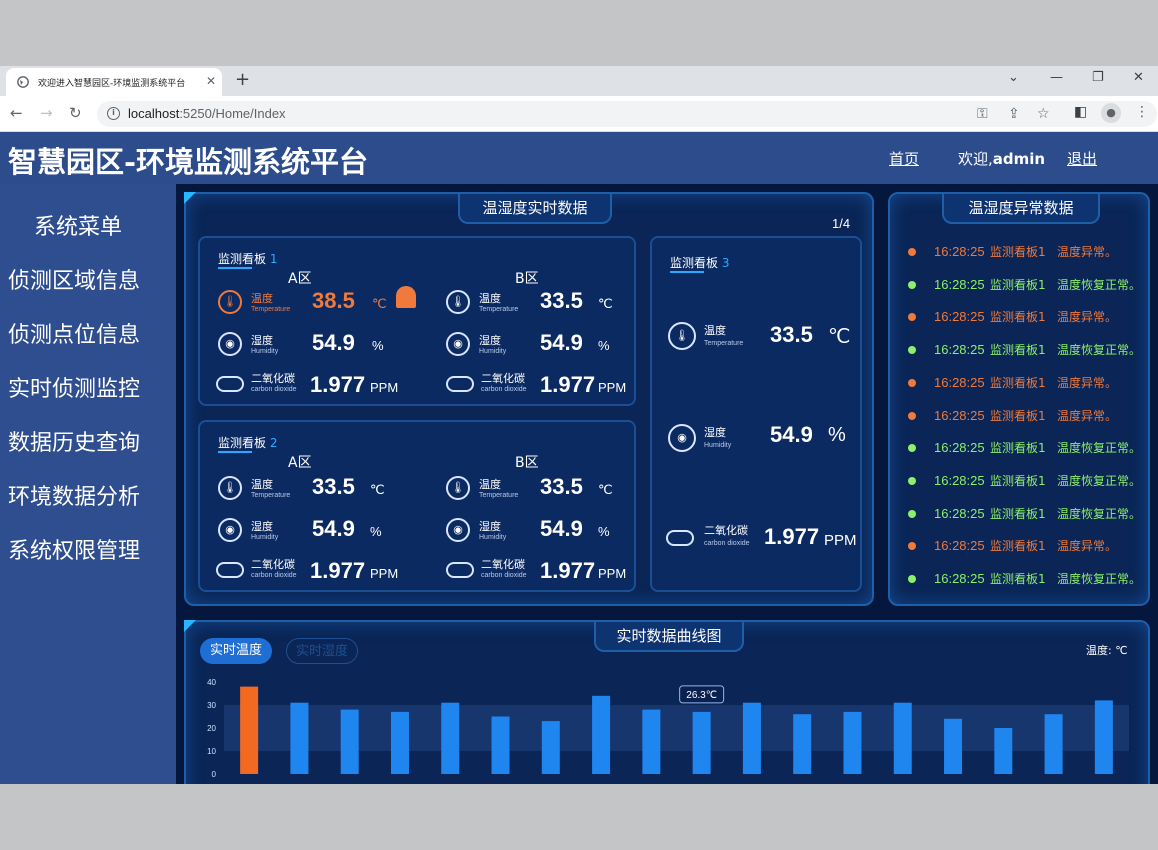  What do you see at coordinates (230, 302) in the screenshot?
I see `thermometer-icon: 🌡` at bounding box center [230, 302].